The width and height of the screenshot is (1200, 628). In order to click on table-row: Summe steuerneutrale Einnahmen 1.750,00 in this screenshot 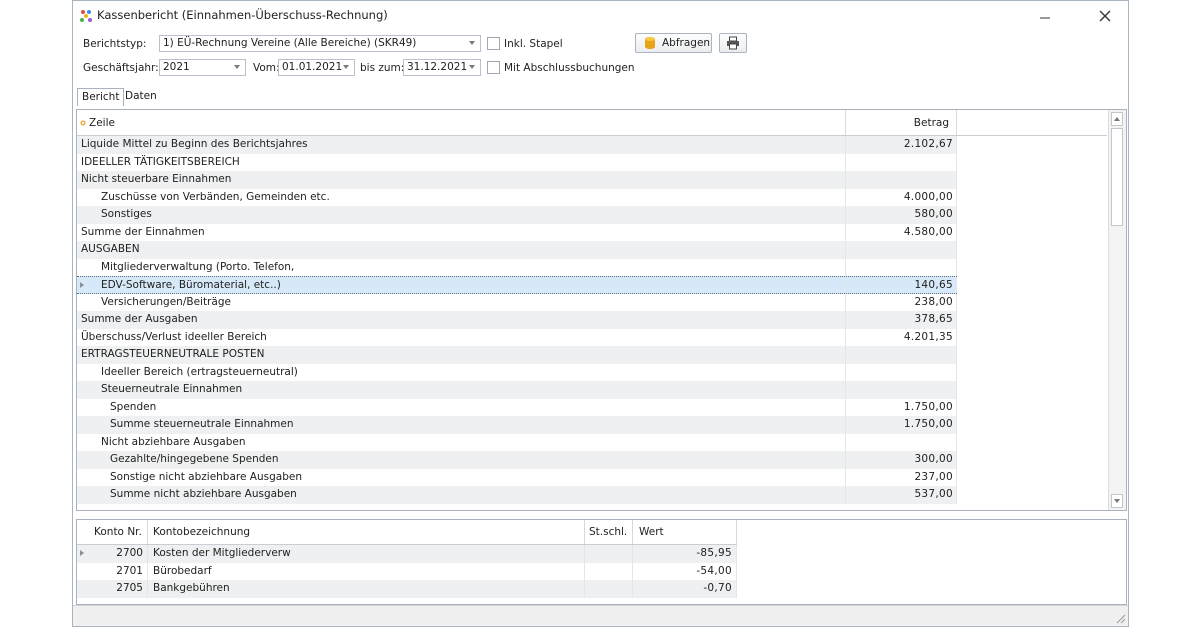, I will do `click(517, 425)`.